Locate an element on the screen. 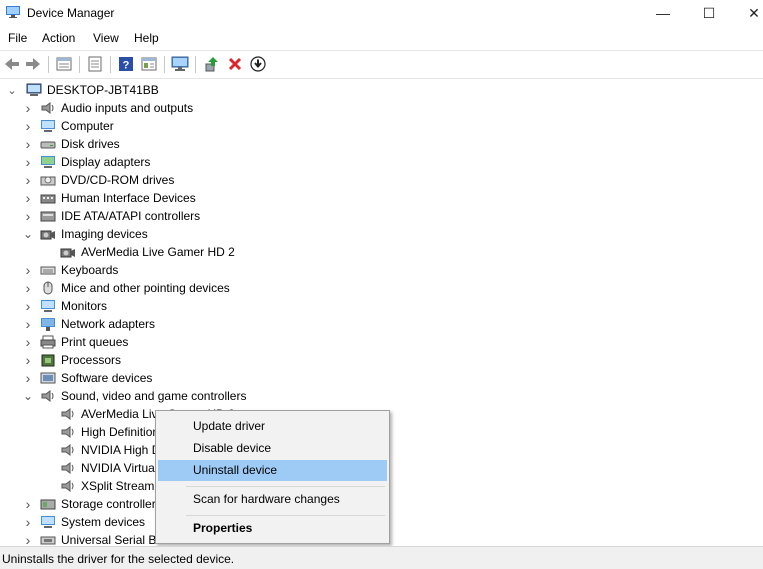 Image resolution: width=763 pixels, height=569 pixels. tree-item-label: AVerMedia Live Gamer HD 2 is located at coordinates (158, 252).